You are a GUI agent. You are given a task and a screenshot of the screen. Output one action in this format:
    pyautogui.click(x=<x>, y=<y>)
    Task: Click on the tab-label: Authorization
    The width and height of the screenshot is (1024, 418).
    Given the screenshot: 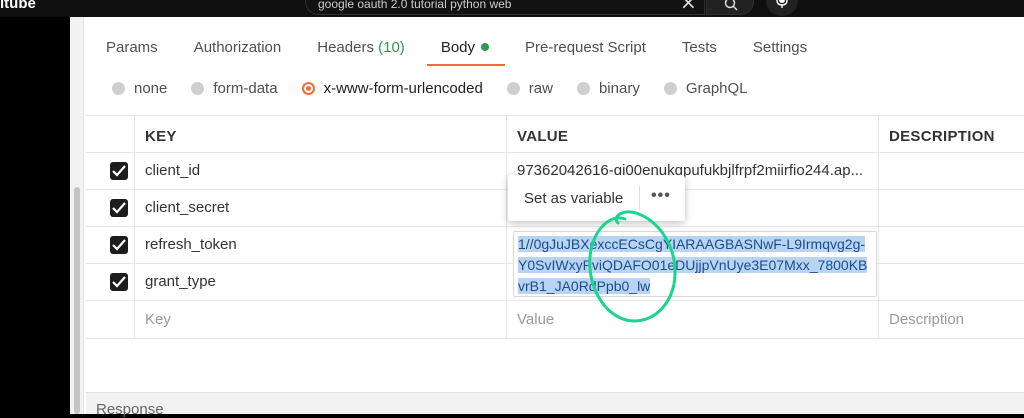 What is the action you would take?
    pyautogui.click(x=237, y=47)
    